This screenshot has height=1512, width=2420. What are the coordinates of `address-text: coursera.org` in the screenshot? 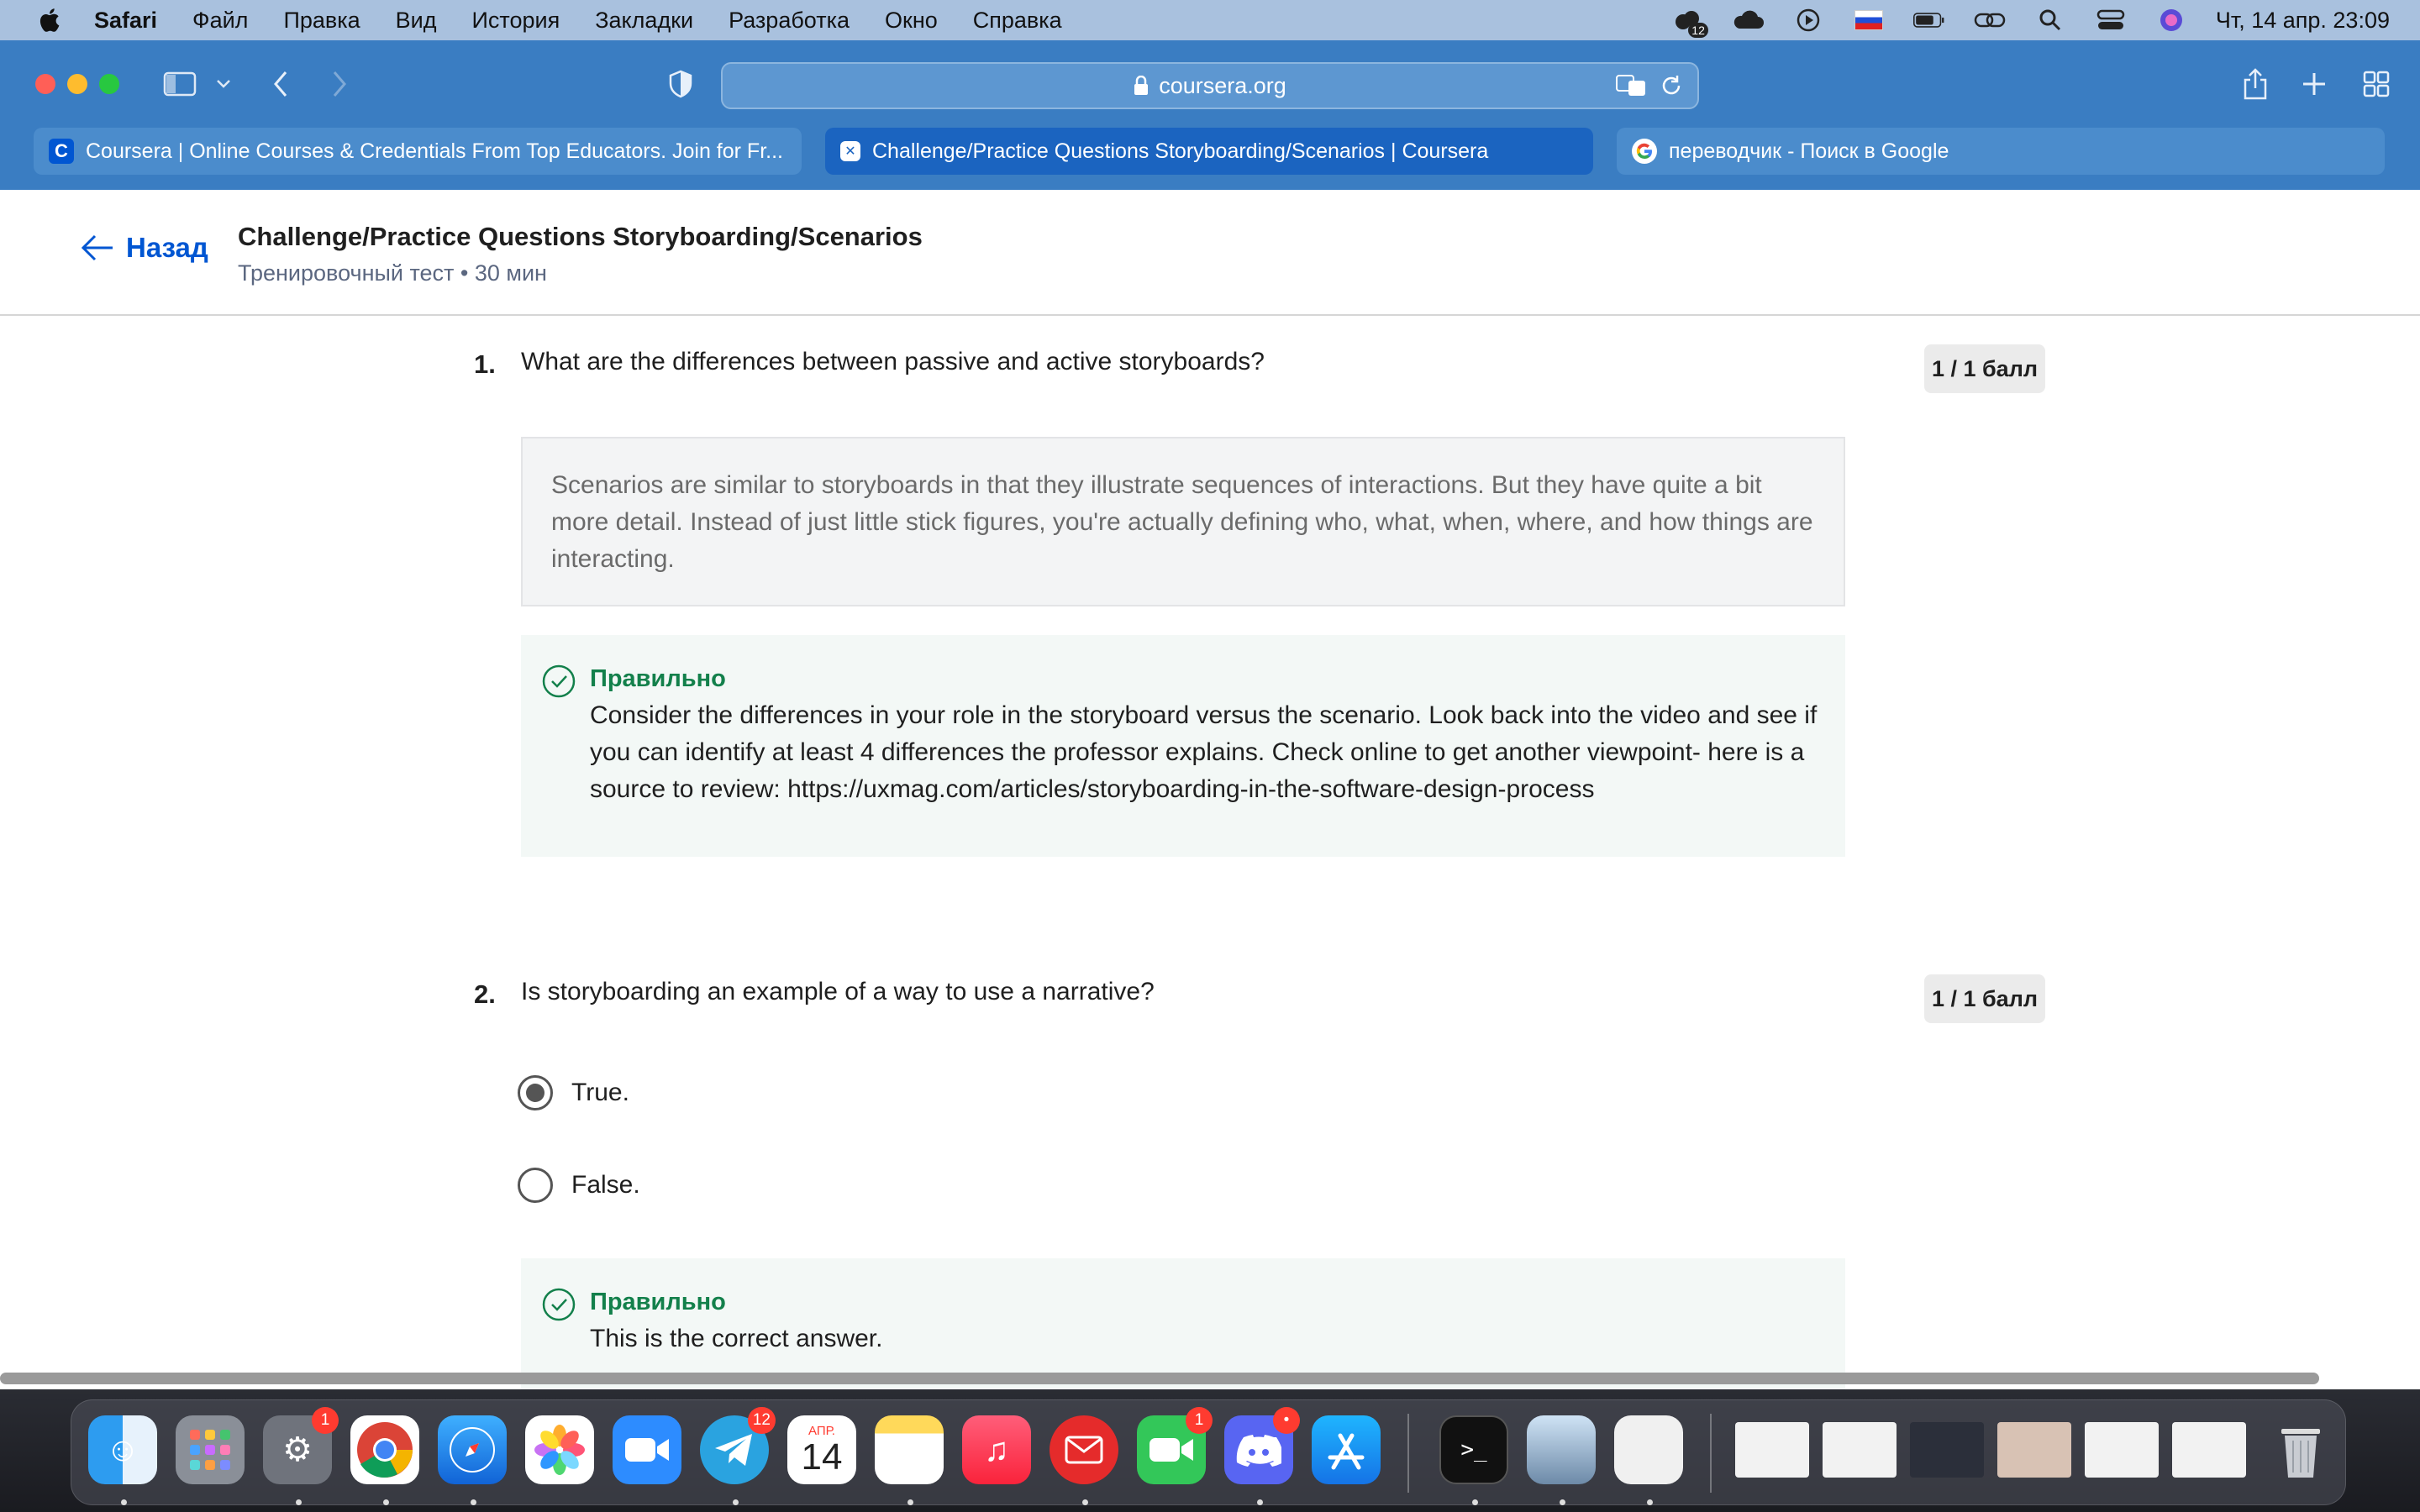 It's located at (1223, 85).